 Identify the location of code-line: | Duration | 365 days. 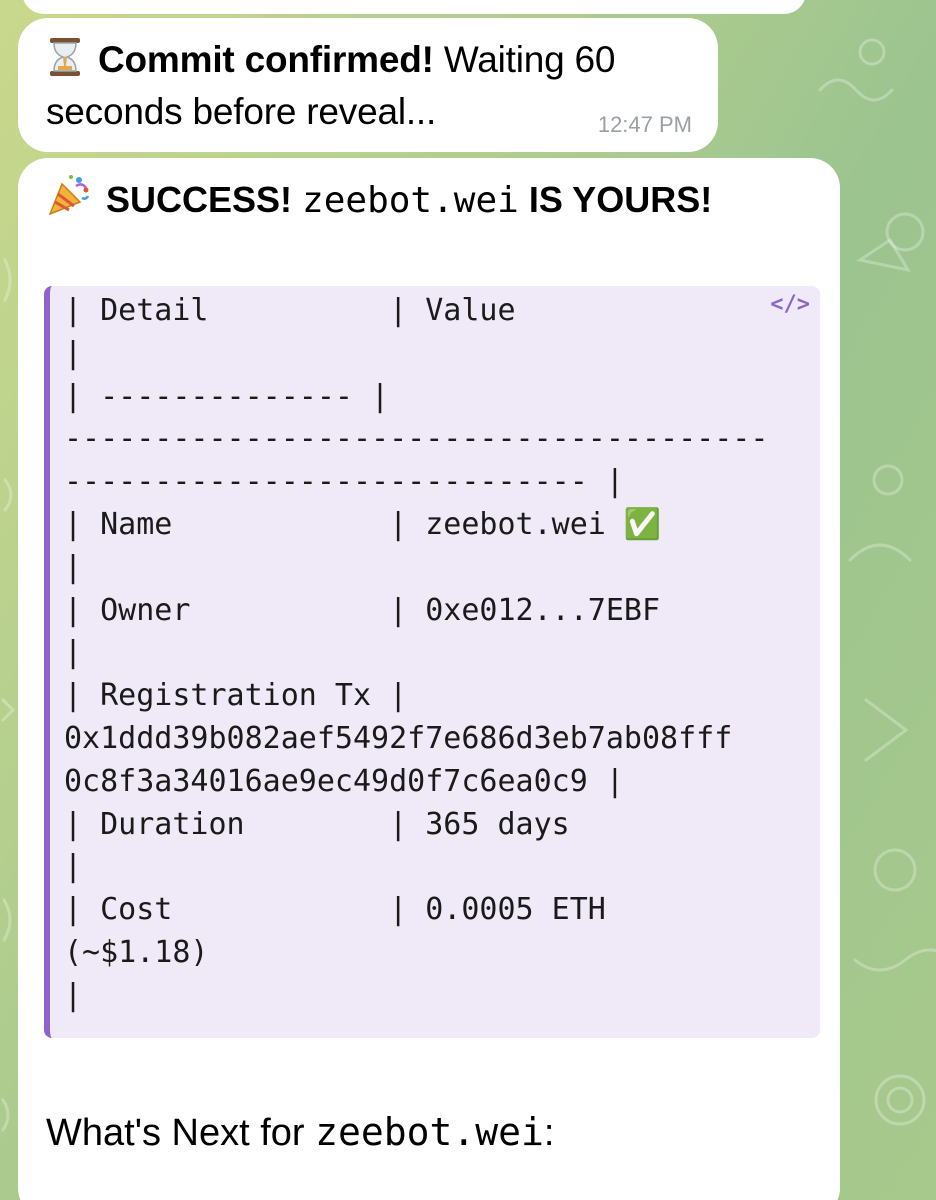
(317, 824).